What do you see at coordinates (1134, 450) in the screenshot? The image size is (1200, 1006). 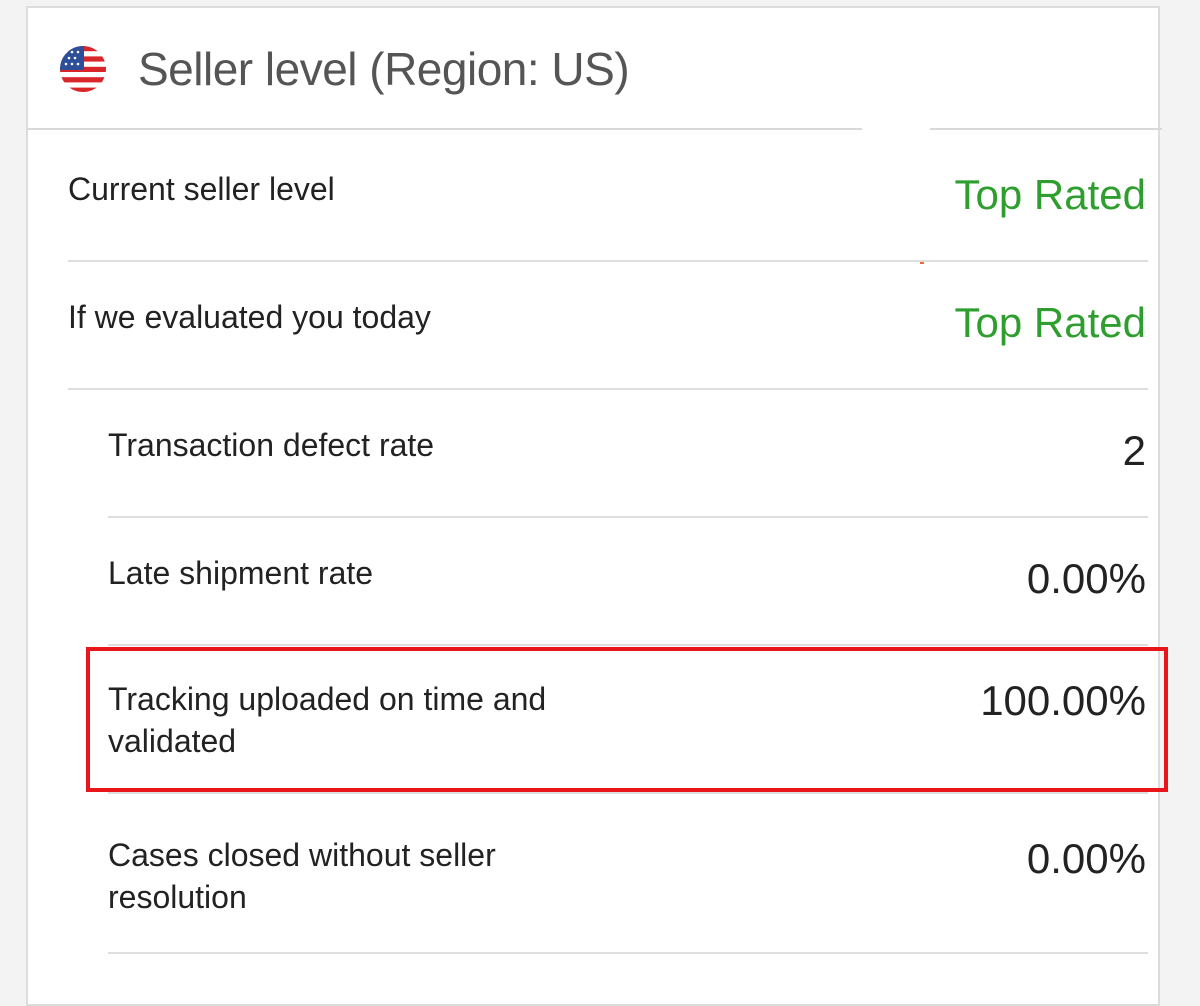 I see `row-value: 2` at bounding box center [1134, 450].